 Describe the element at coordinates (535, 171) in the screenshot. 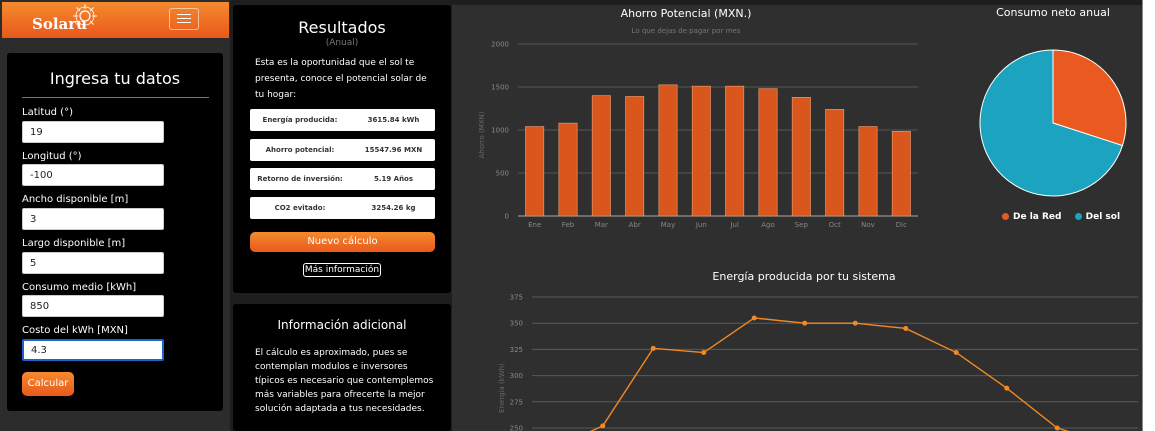

I see `bar-ene` at that location.